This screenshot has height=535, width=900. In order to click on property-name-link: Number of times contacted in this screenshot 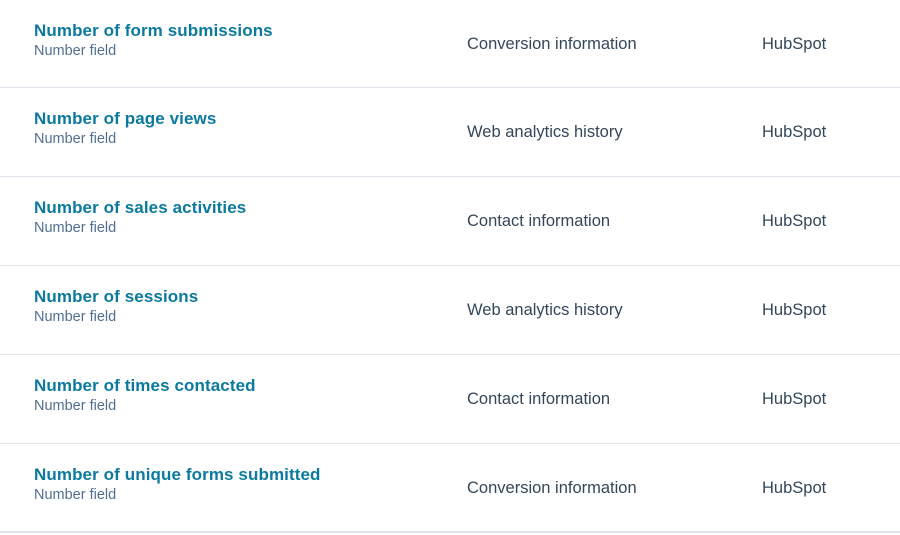, I will do `click(234, 386)`.